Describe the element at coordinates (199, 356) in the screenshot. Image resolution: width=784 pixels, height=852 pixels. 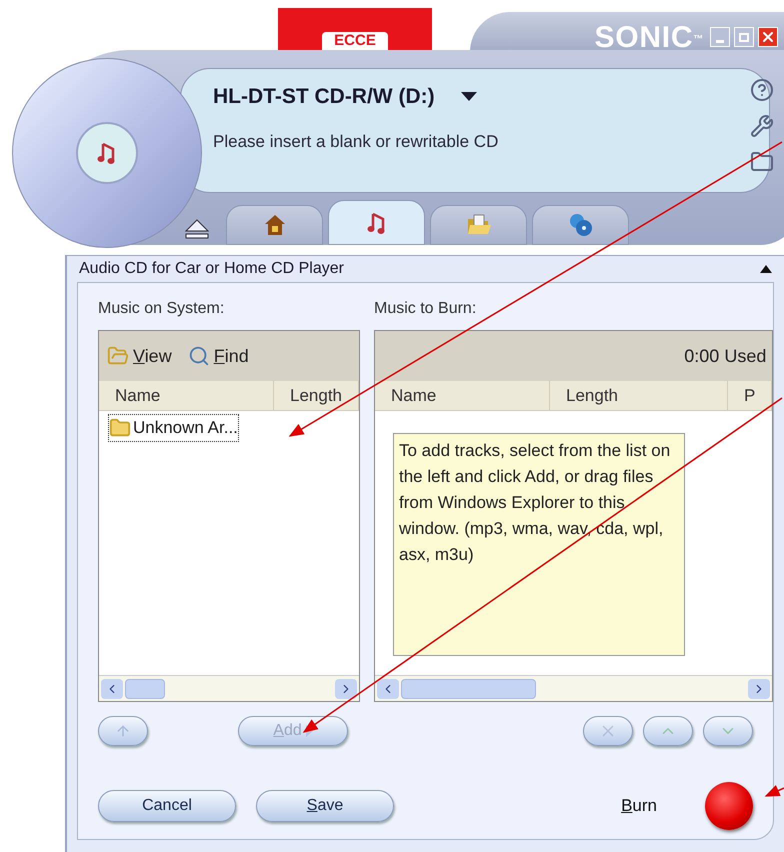
I see `search-icon` at that location.